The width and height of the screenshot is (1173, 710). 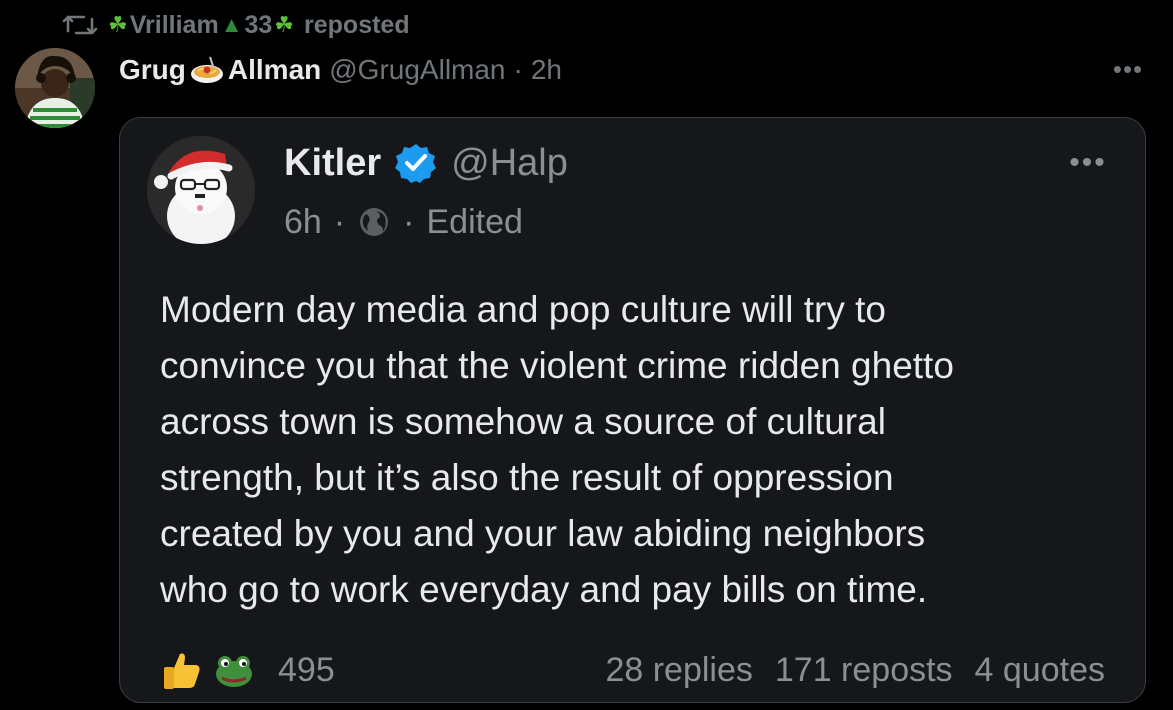 I want to click on author-avatar, so click(x=55, y=88).